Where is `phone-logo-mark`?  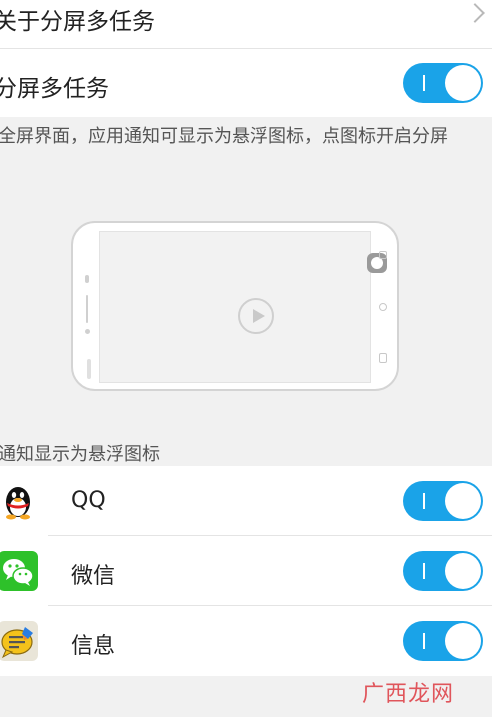
phone-logo-mark is located at coordinates (89, 369).